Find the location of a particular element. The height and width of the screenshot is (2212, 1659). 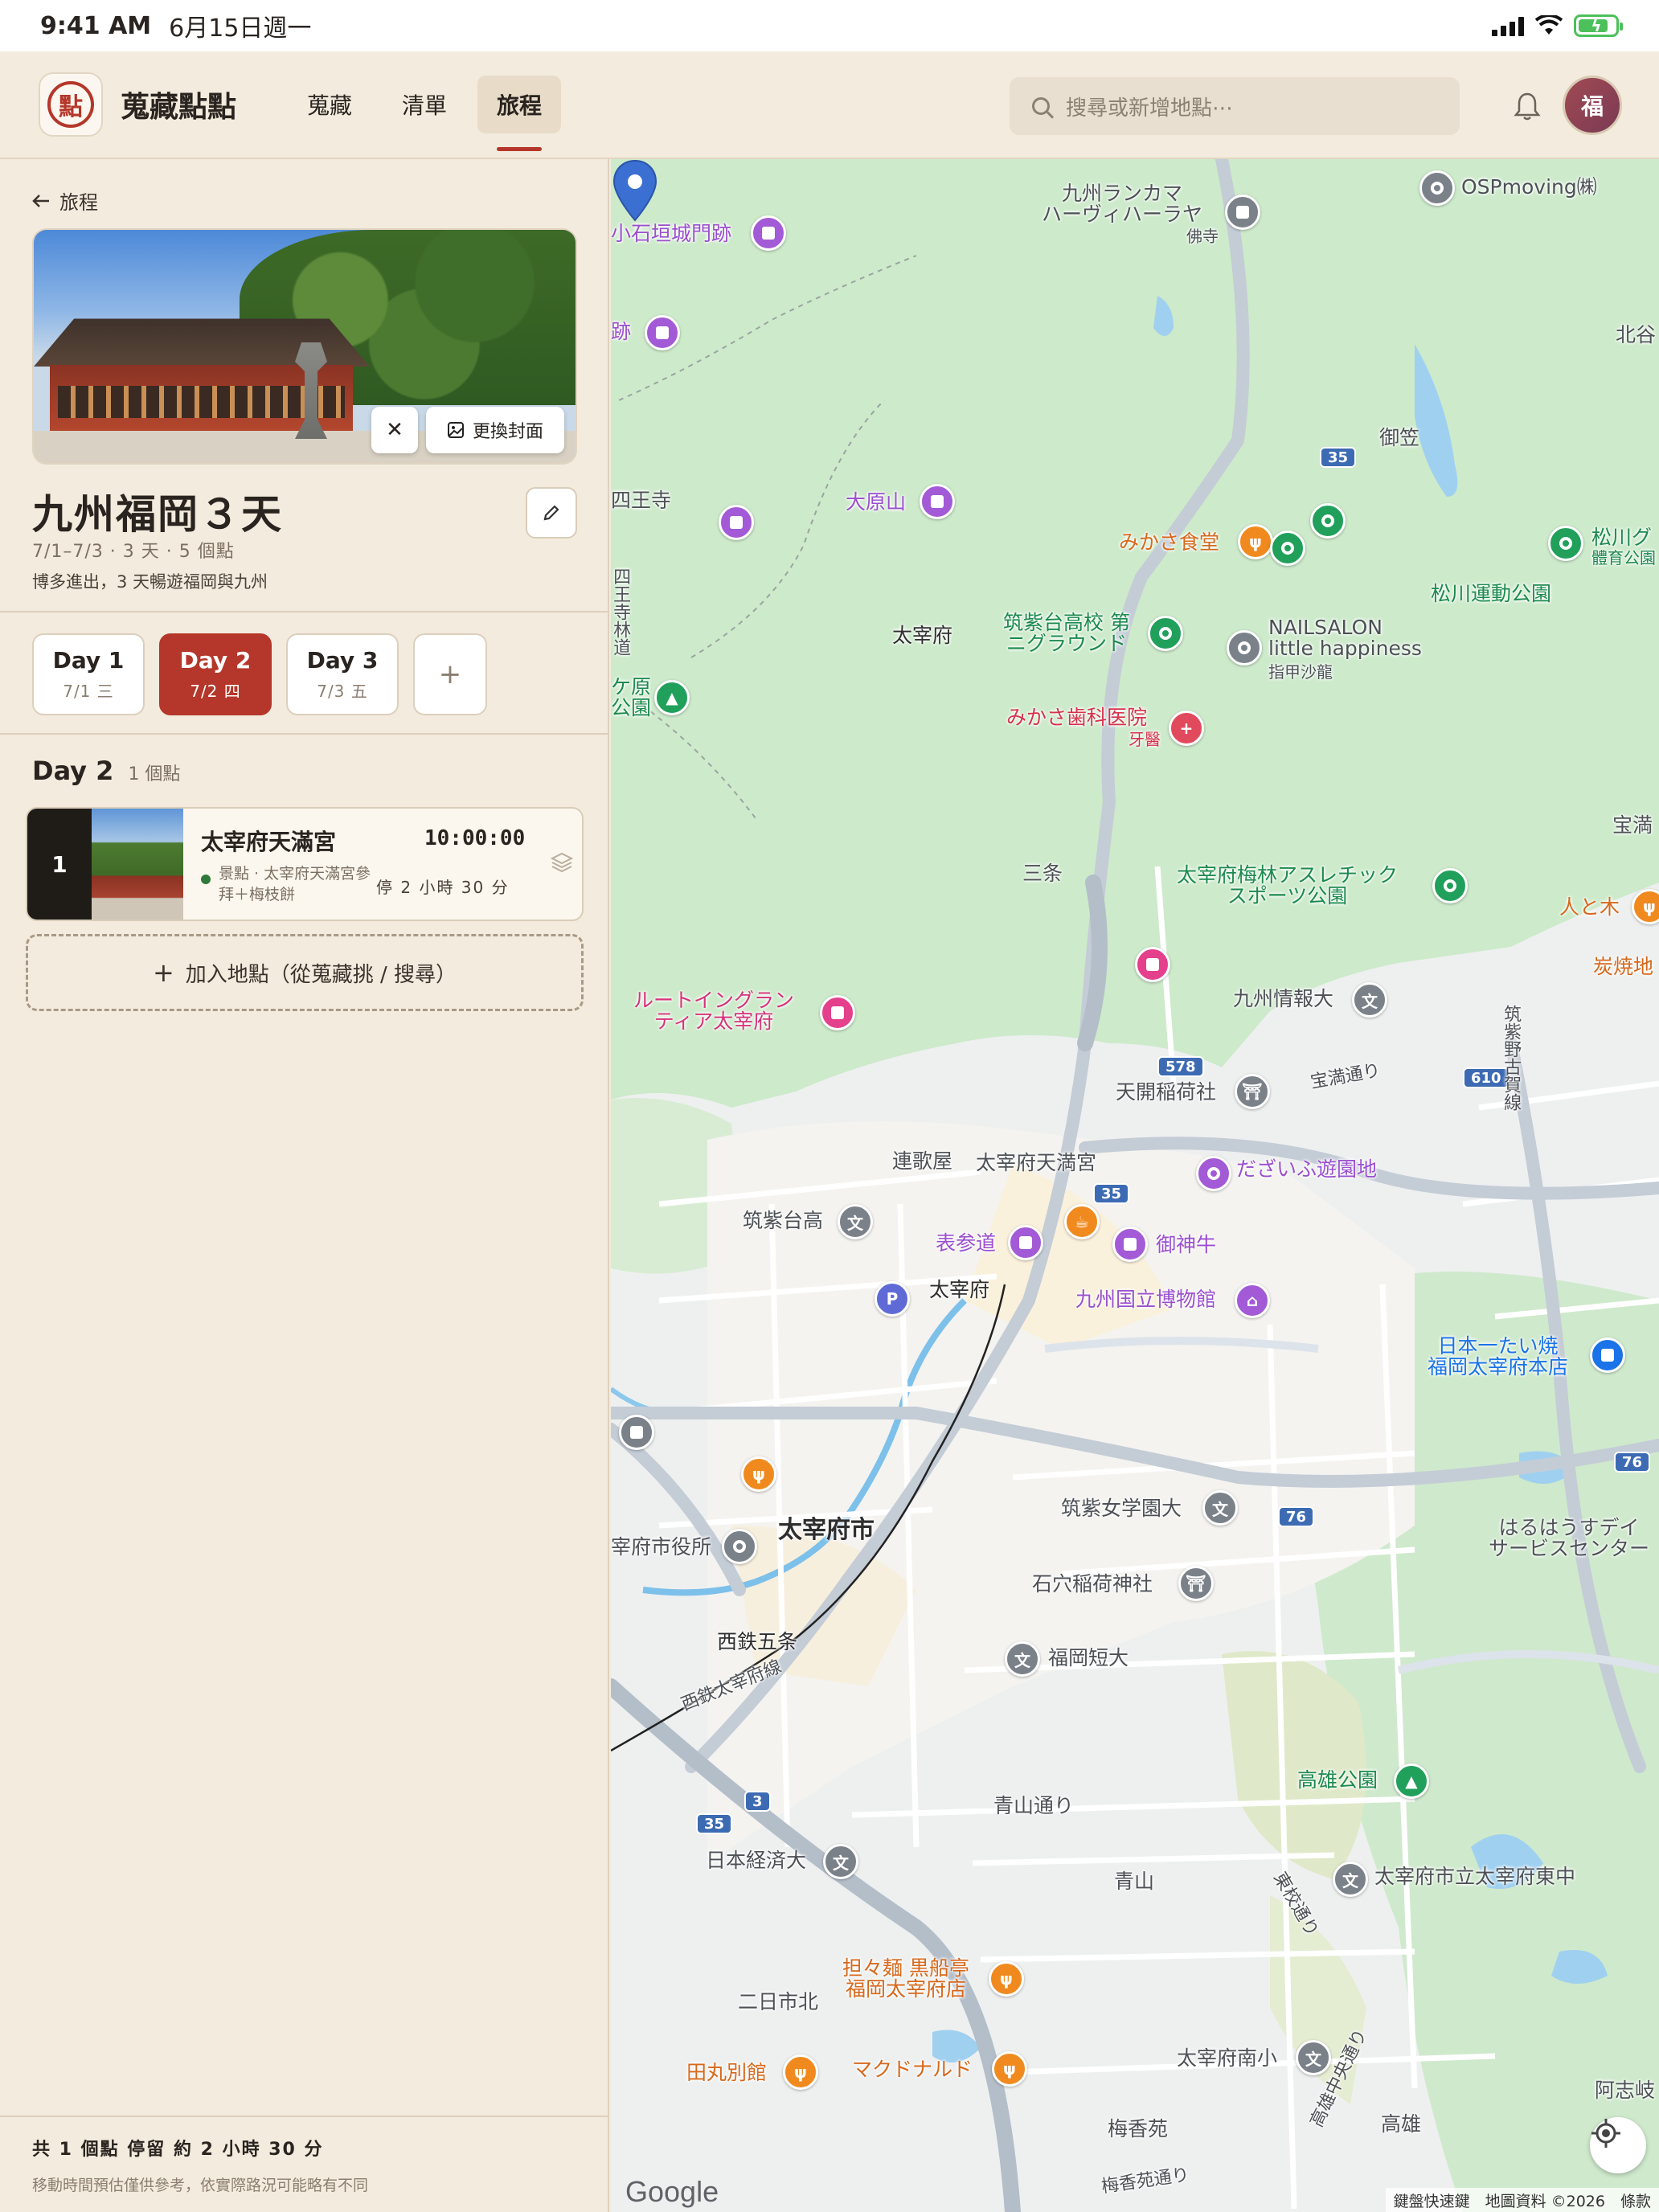

app-title: 蒐藏點點 is located at coordinates (179, 108).